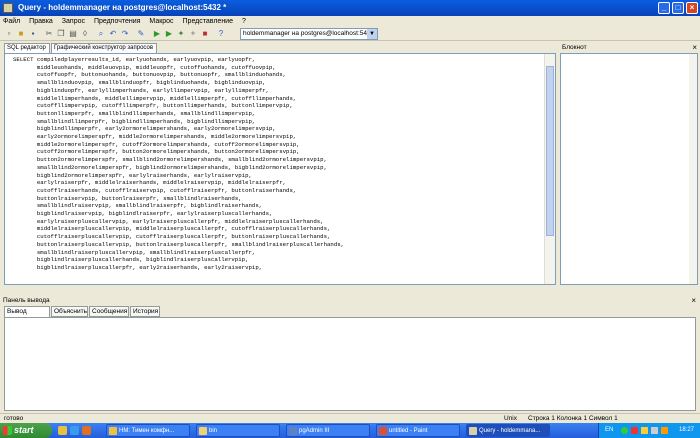 This screenshot has height=438, width=700. I want to click on tray-antivirus-icon, so click(634, 430).